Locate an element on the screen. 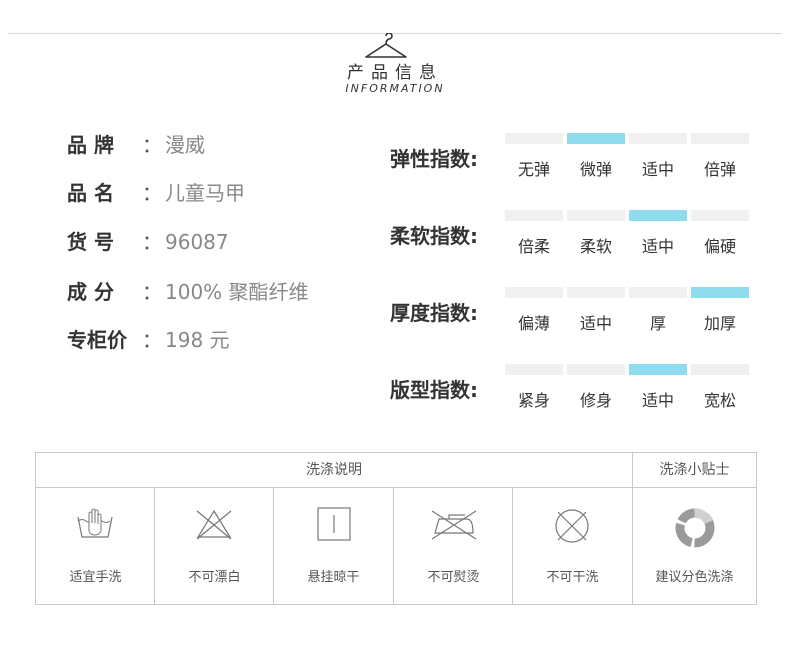 The image size is (790, 648). index-option: 微弹 is located at coordinates (595, 169).